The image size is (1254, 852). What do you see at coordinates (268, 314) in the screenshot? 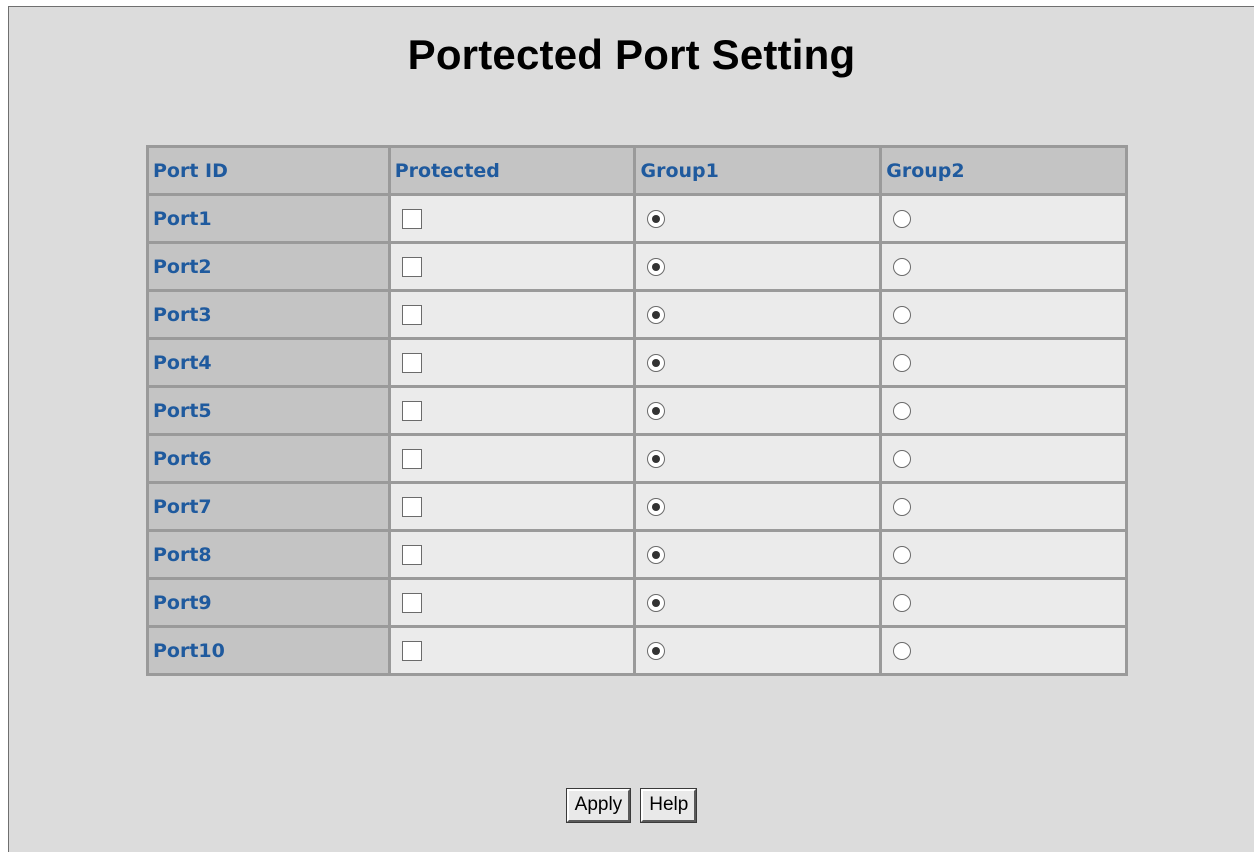
I see `port-id-cell: Port3` at bounding box center [268, 314].